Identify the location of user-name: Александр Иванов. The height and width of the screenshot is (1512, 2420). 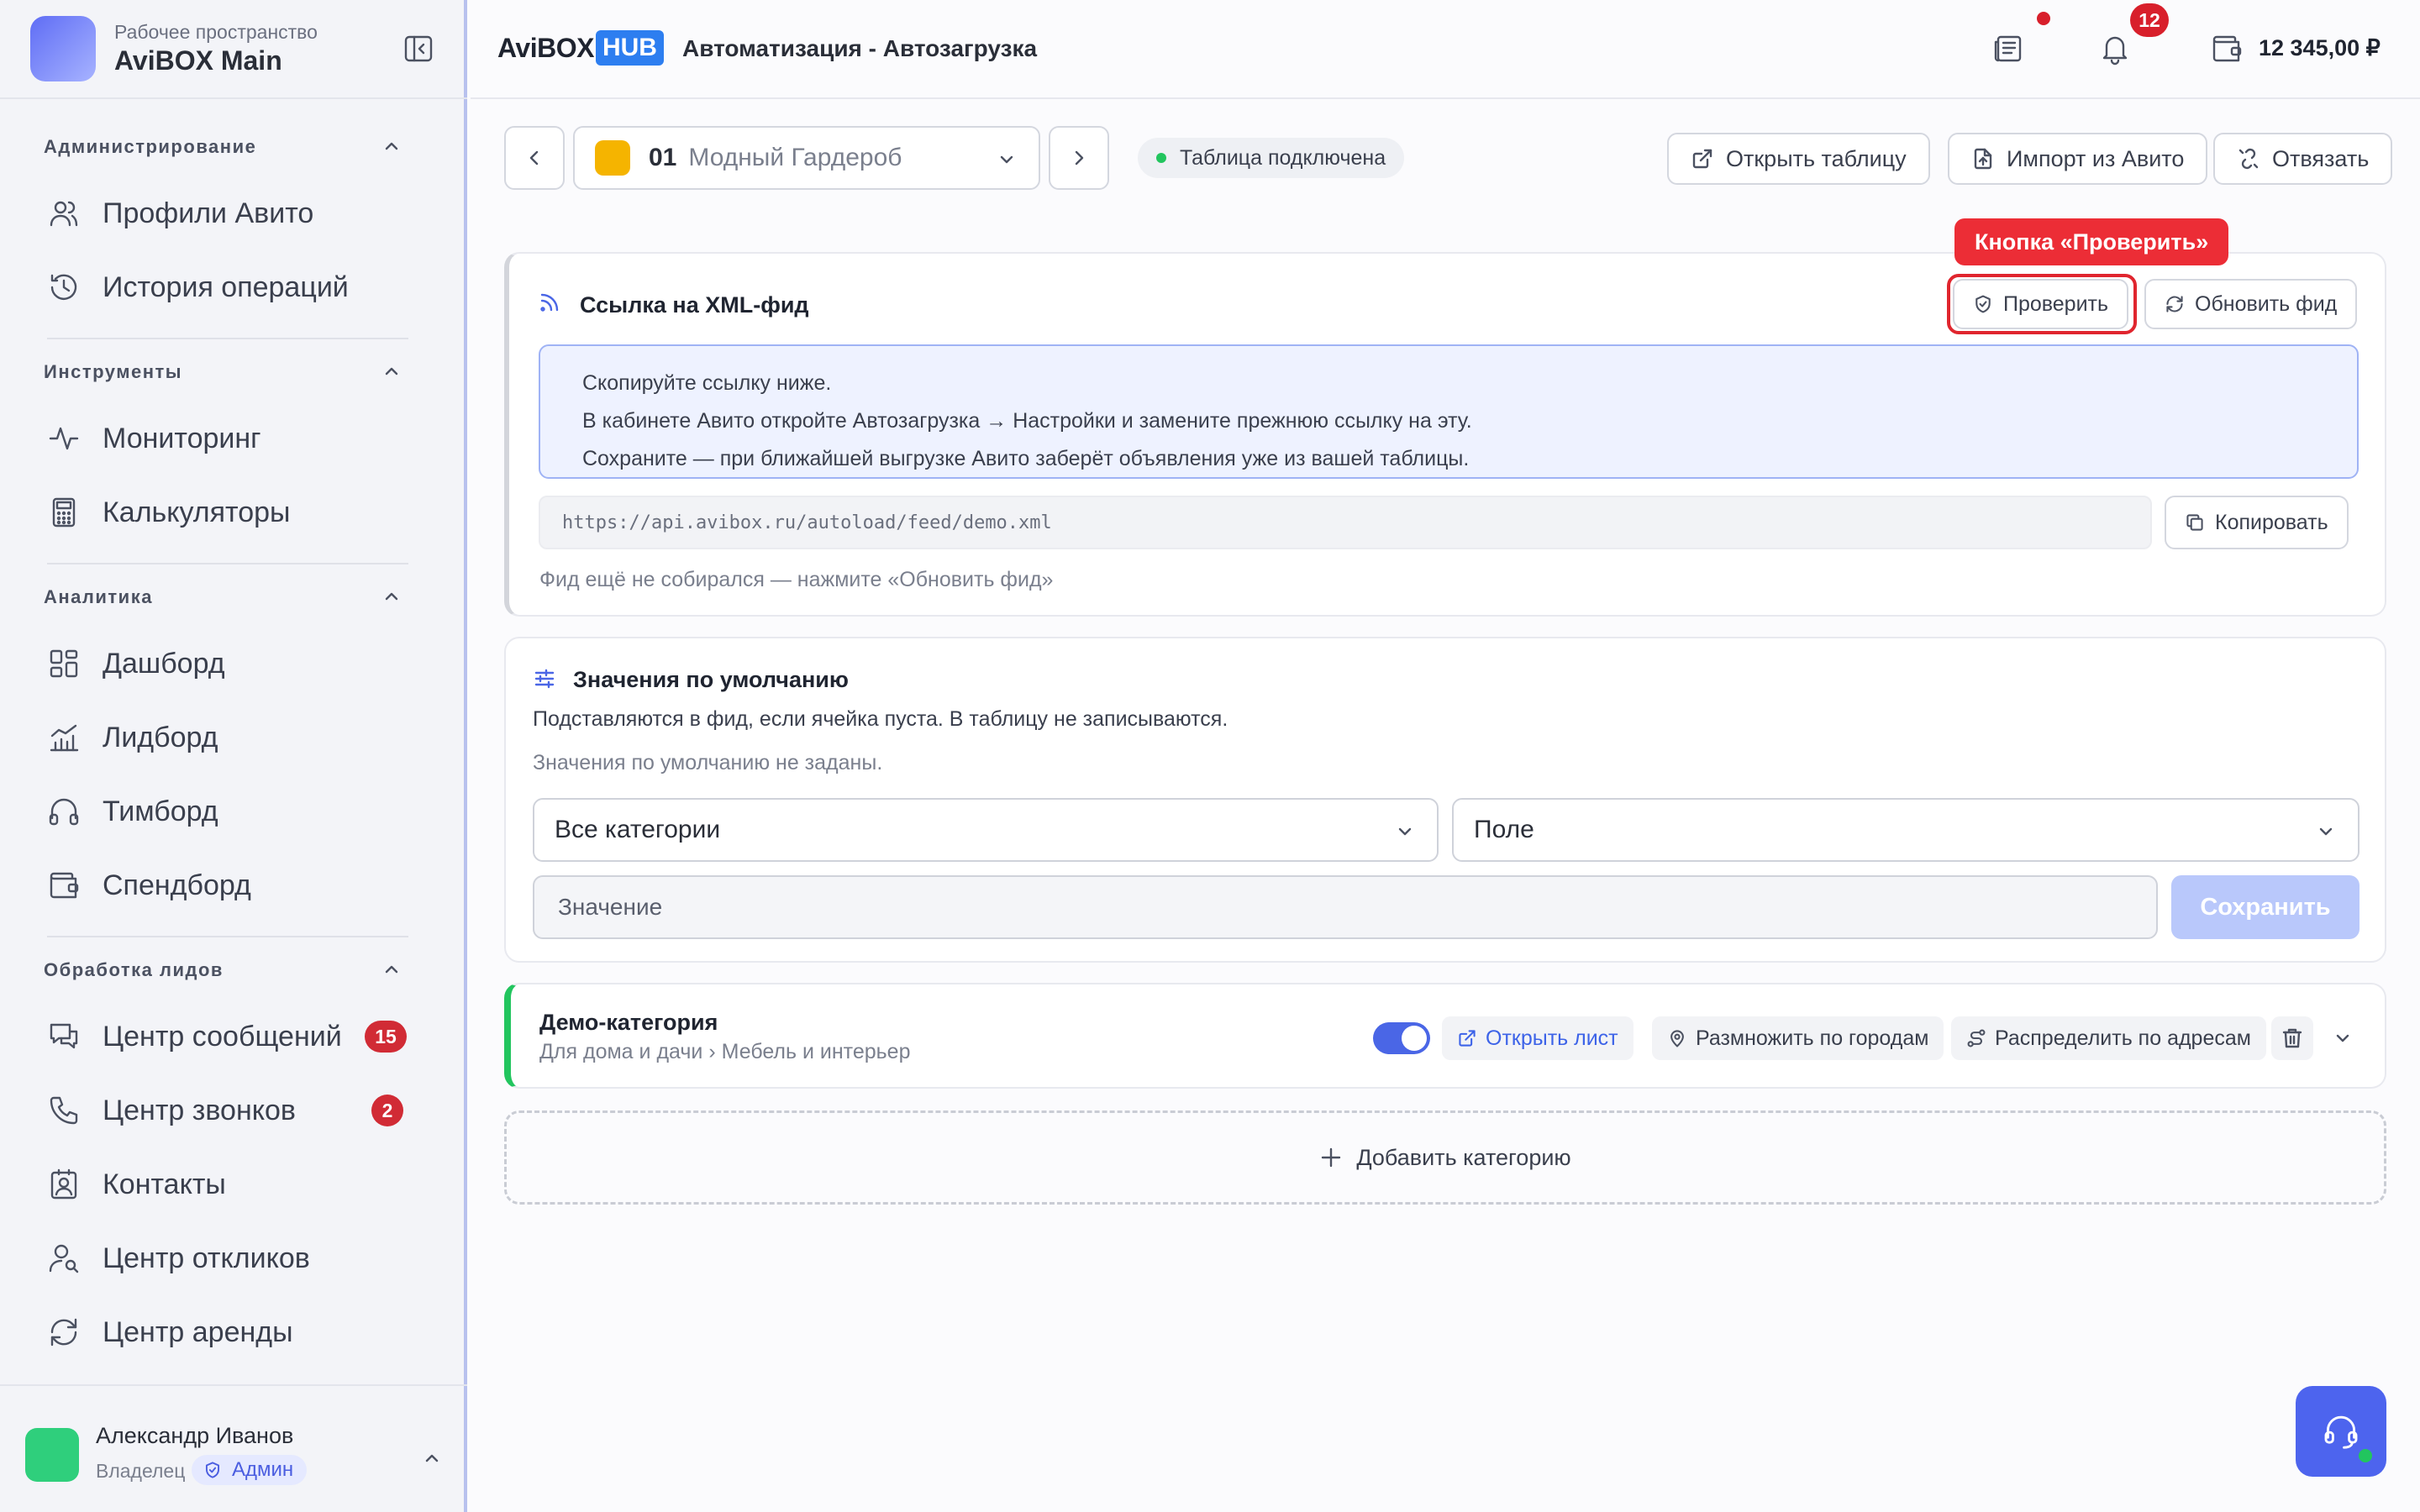
(195, 1435).